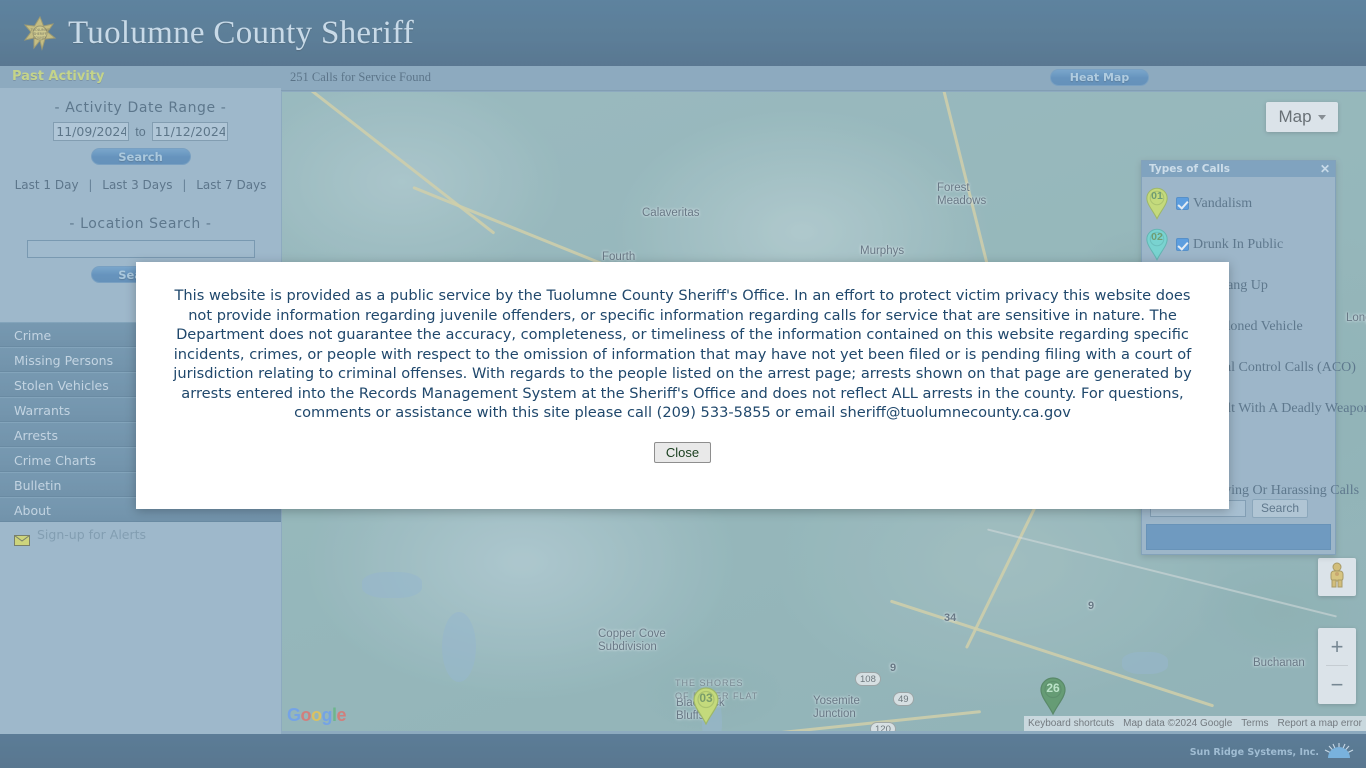 The image size is (1366, 768). What do you see at coordinates (682, 452) in the screenshot?
I see `close-button: Close` at bounding box center [682, 452].